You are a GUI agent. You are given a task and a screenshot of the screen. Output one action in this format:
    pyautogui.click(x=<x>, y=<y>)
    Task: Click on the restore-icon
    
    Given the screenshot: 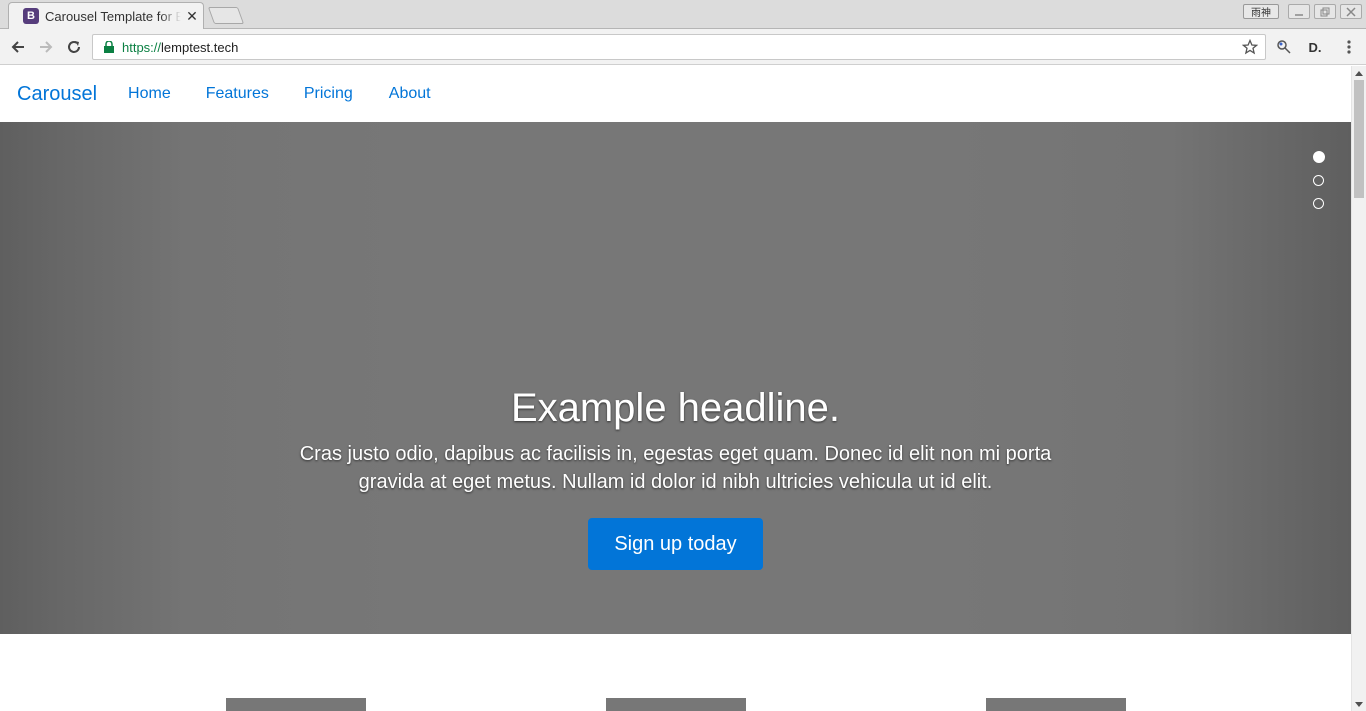 What is the action you would take?
    pyautogui.click(x=1325, y=11)
    